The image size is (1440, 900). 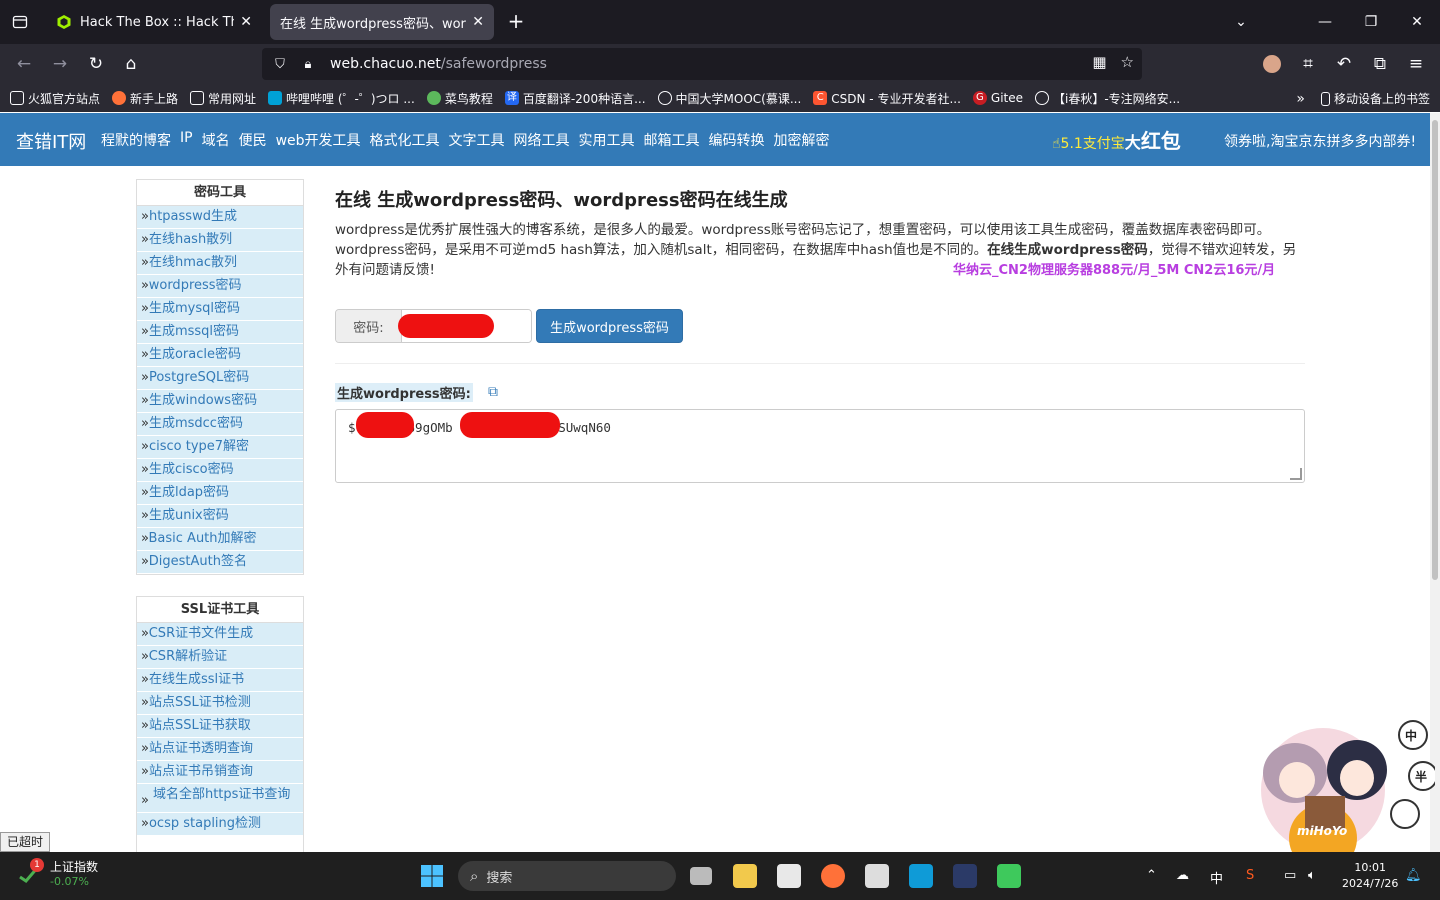 I want to click on extensions-icon: ⧉, so click(x=1380, y=64).